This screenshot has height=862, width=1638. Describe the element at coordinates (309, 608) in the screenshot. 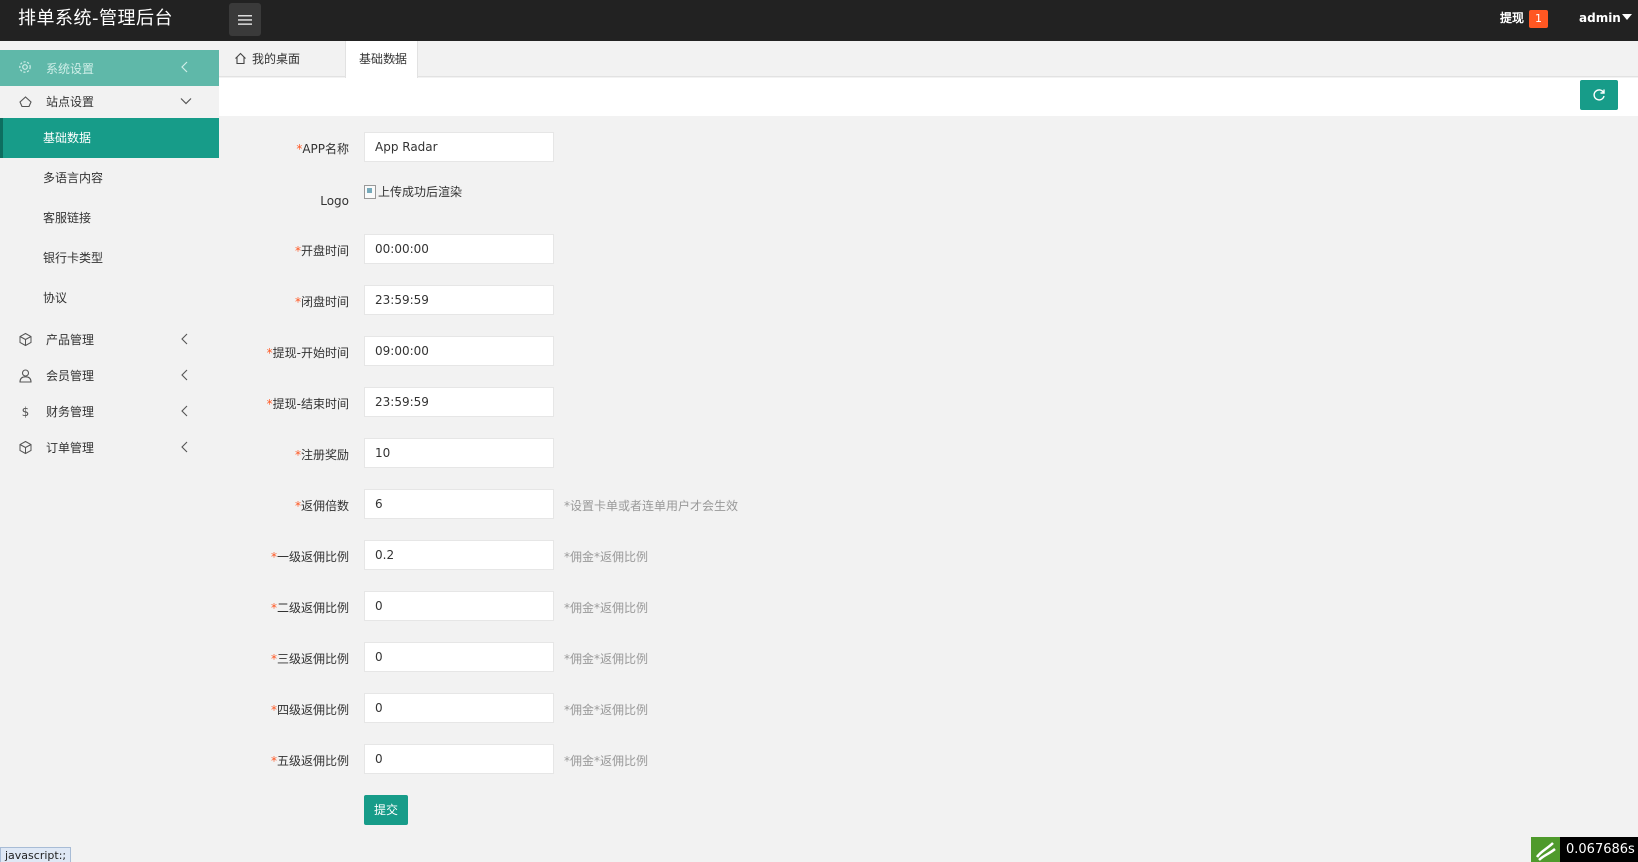

I see `field-label: *二级返佣比例` at that location.